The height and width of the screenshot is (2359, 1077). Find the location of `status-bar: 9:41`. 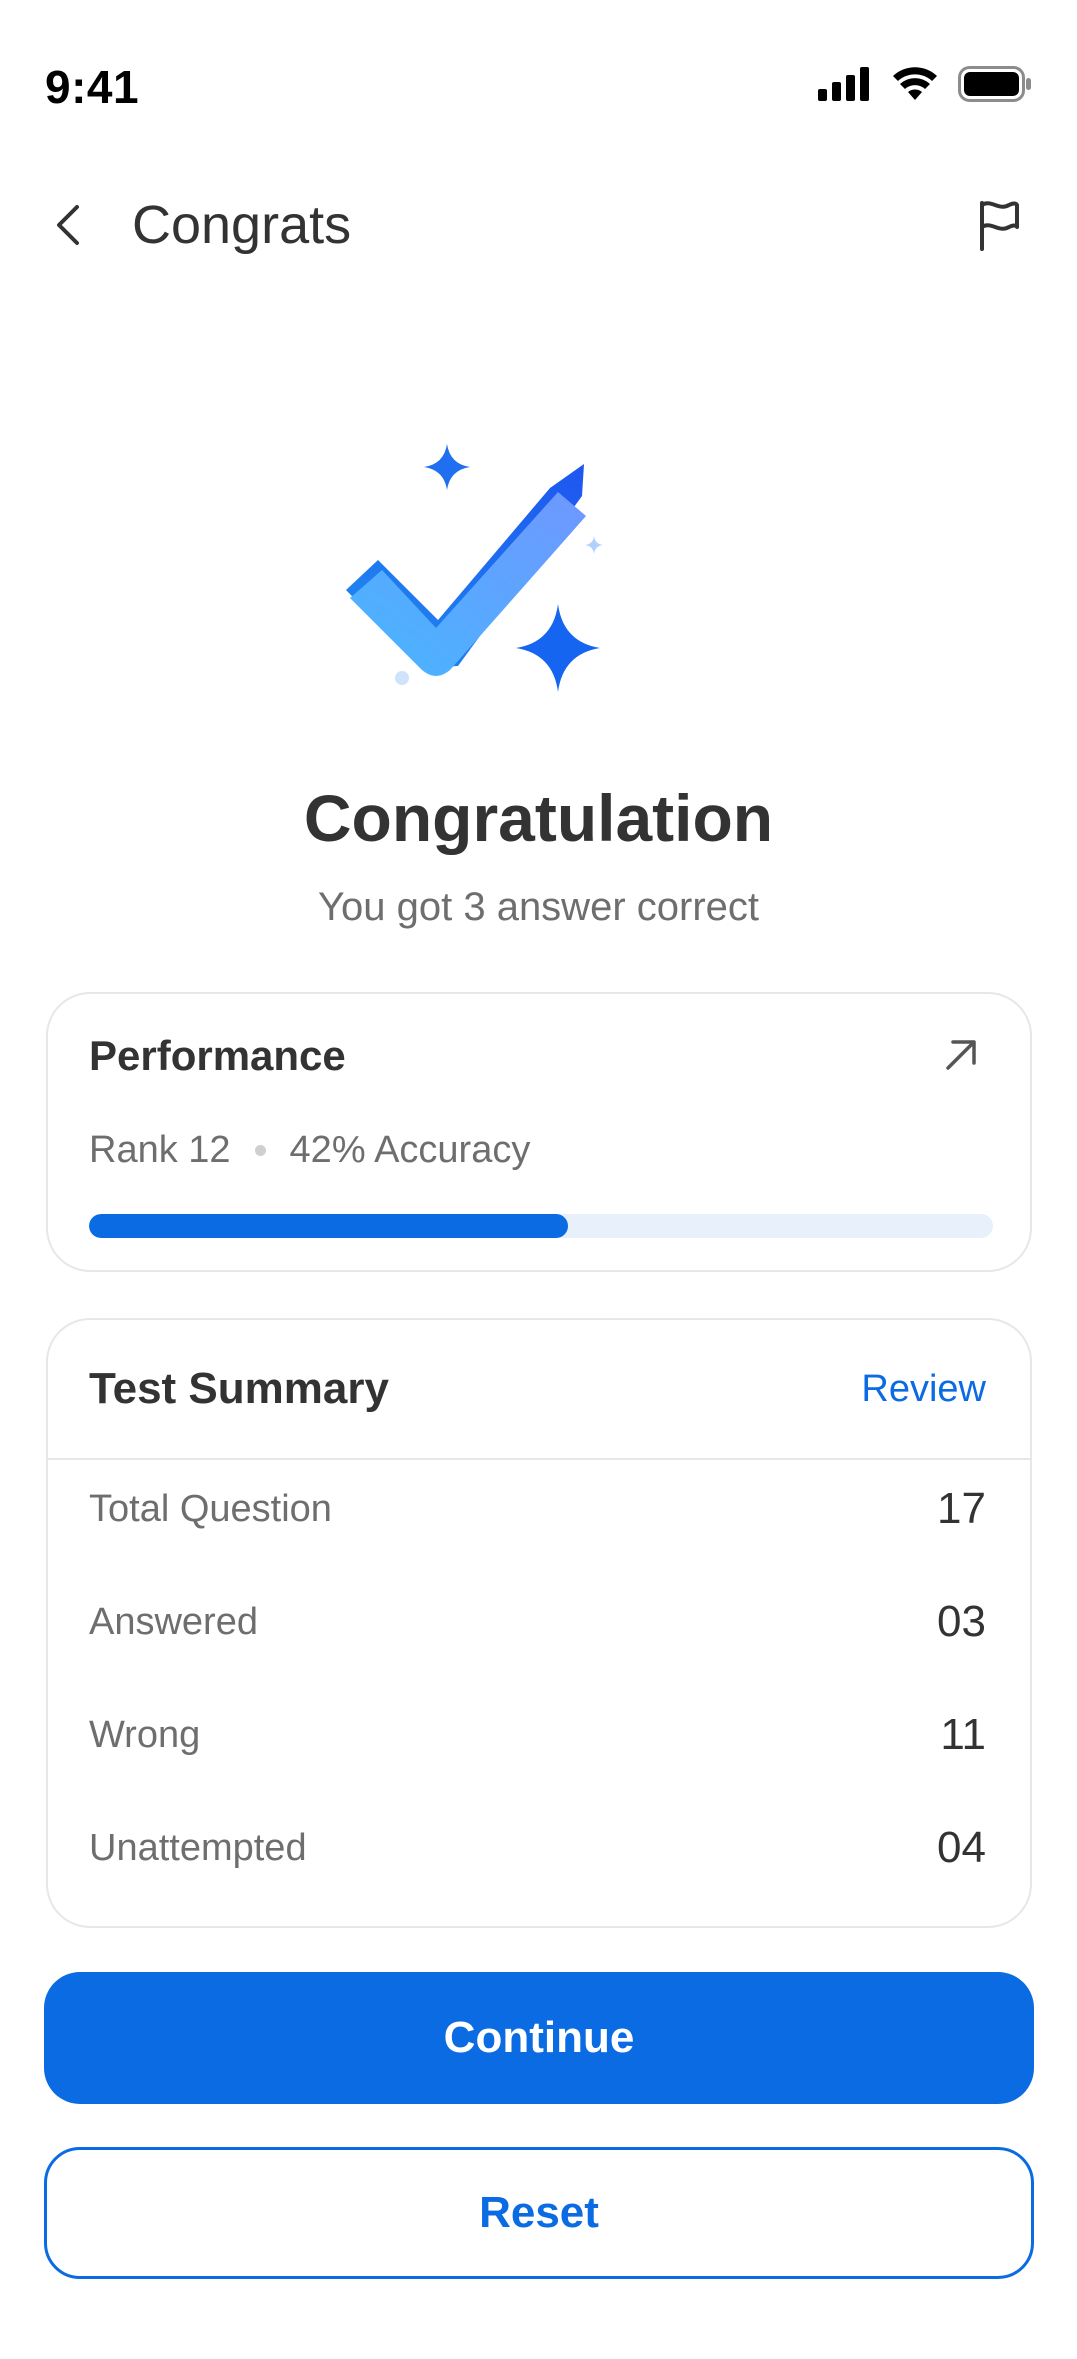

status-bar: 9:41 is located at coordinates (538, 75).